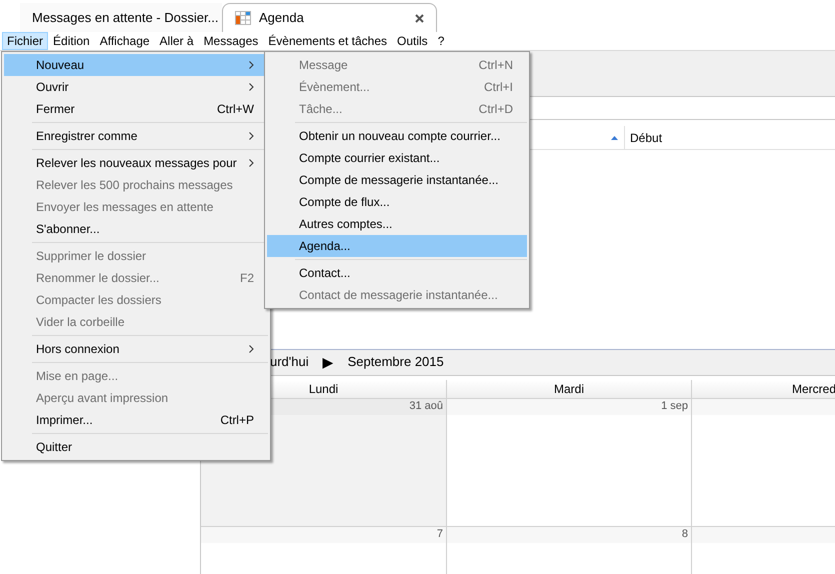  What do you see at coordinates (674, 406) in the screenshot?
I see `day-number: 1 sep` at bounding box center [674, 406].